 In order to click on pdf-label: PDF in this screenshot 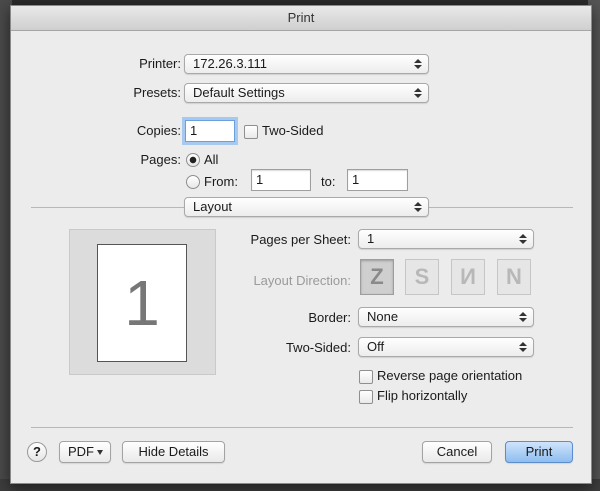, I will do `click(81, 451)`.